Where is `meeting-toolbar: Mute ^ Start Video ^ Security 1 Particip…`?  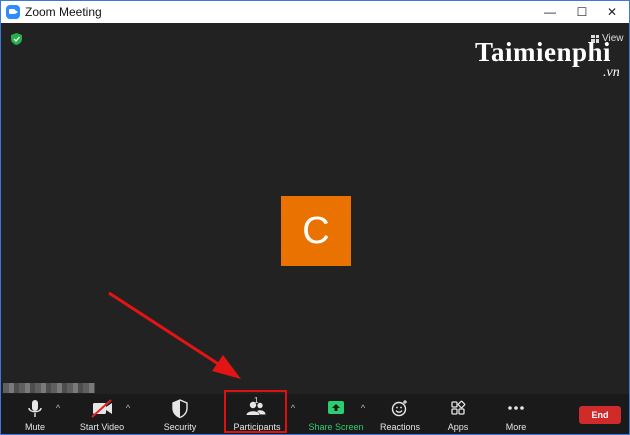
meeting-toolbar: Mute ^ Start Video ^ Security 1 Particip… is located at coordinates (315, 414).